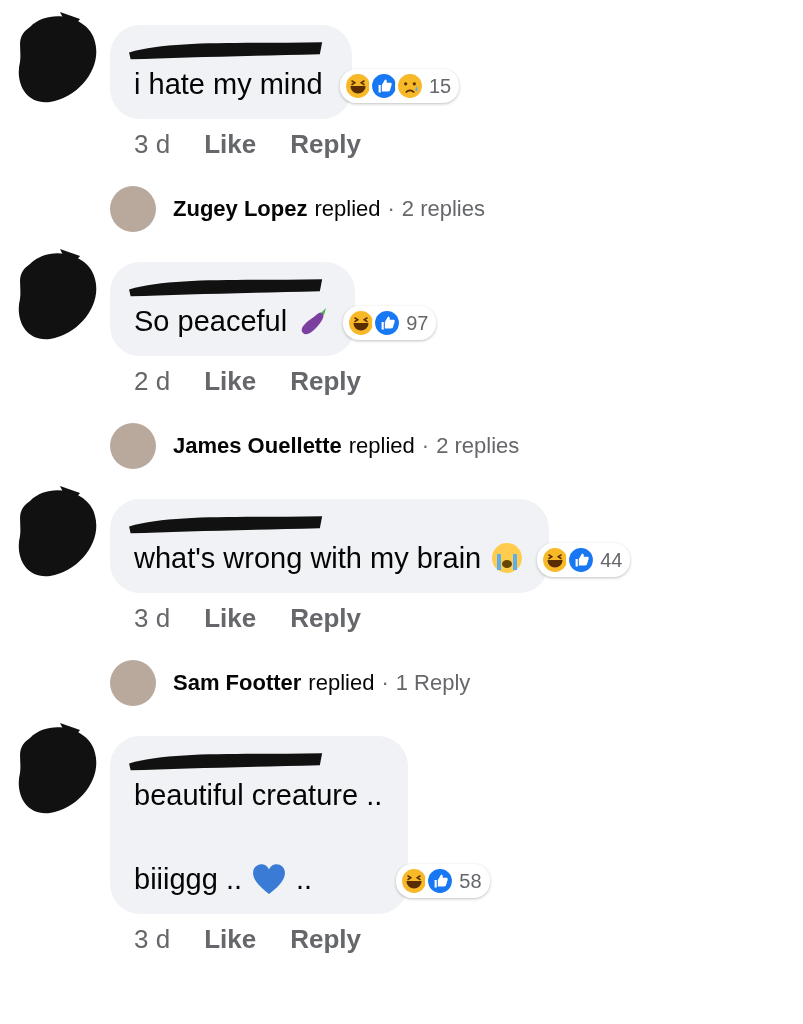 The width and height of the screenshot is (803, 1024). I want to click on comment-text: biiiggg .., so click(188, 879).